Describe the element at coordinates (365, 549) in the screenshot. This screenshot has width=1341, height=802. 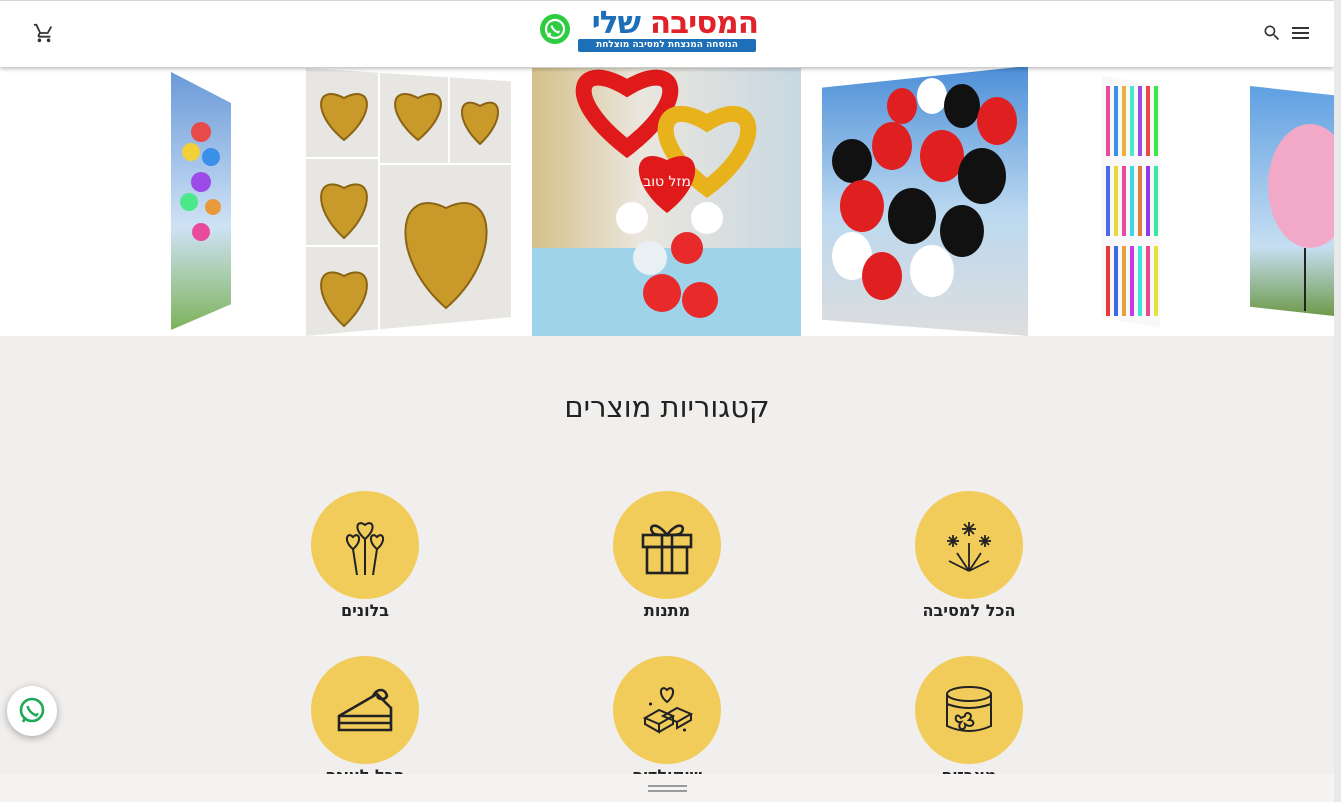
I see `balloons-icon` at that location.